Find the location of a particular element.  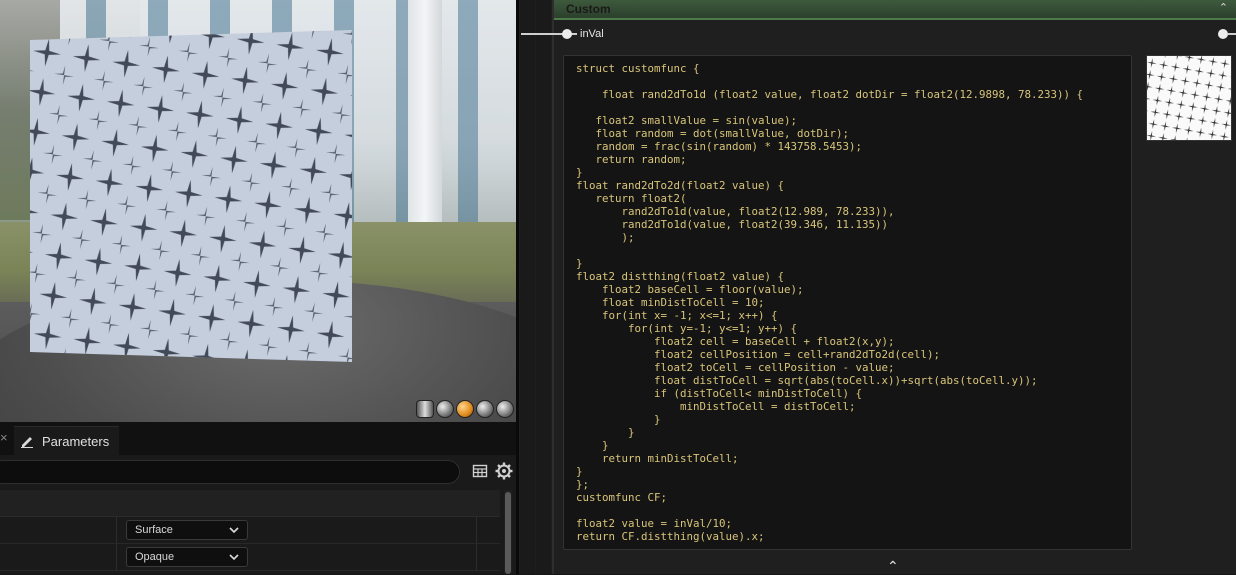

node-title: Custom is located at coordinates (588, 9).